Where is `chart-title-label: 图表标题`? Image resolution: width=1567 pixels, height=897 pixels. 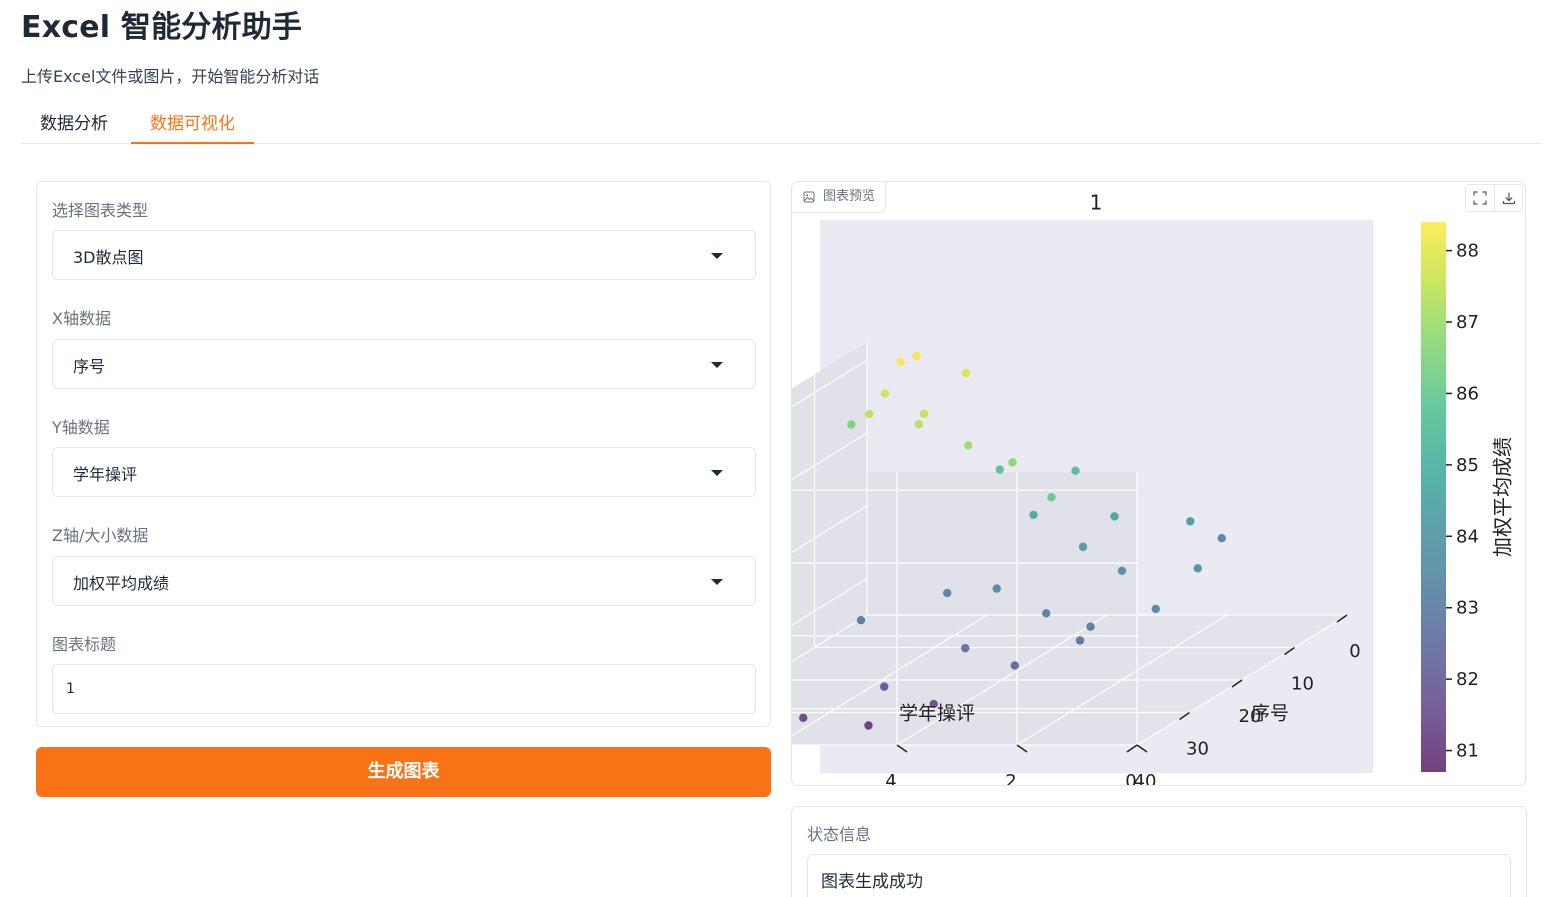 chart-title-label: 图表标题 is located at coordinates (84, 644).